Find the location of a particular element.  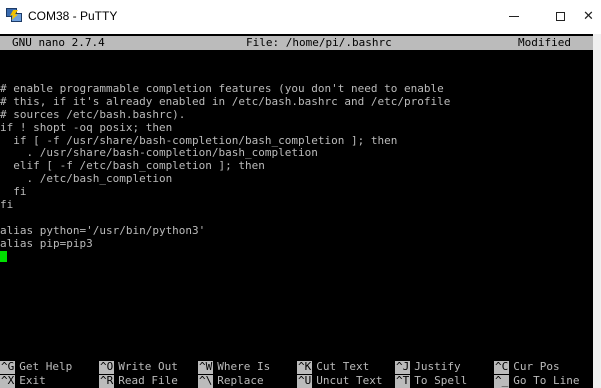

text-cursor is located at coordinates (3, 256).